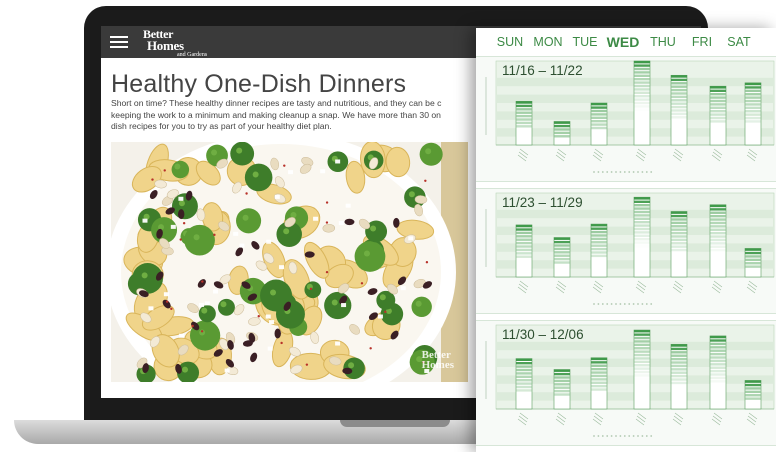 This screenshot has height=452, width=776. I want to click on hamburger-menu-icon, so click(119, 42).